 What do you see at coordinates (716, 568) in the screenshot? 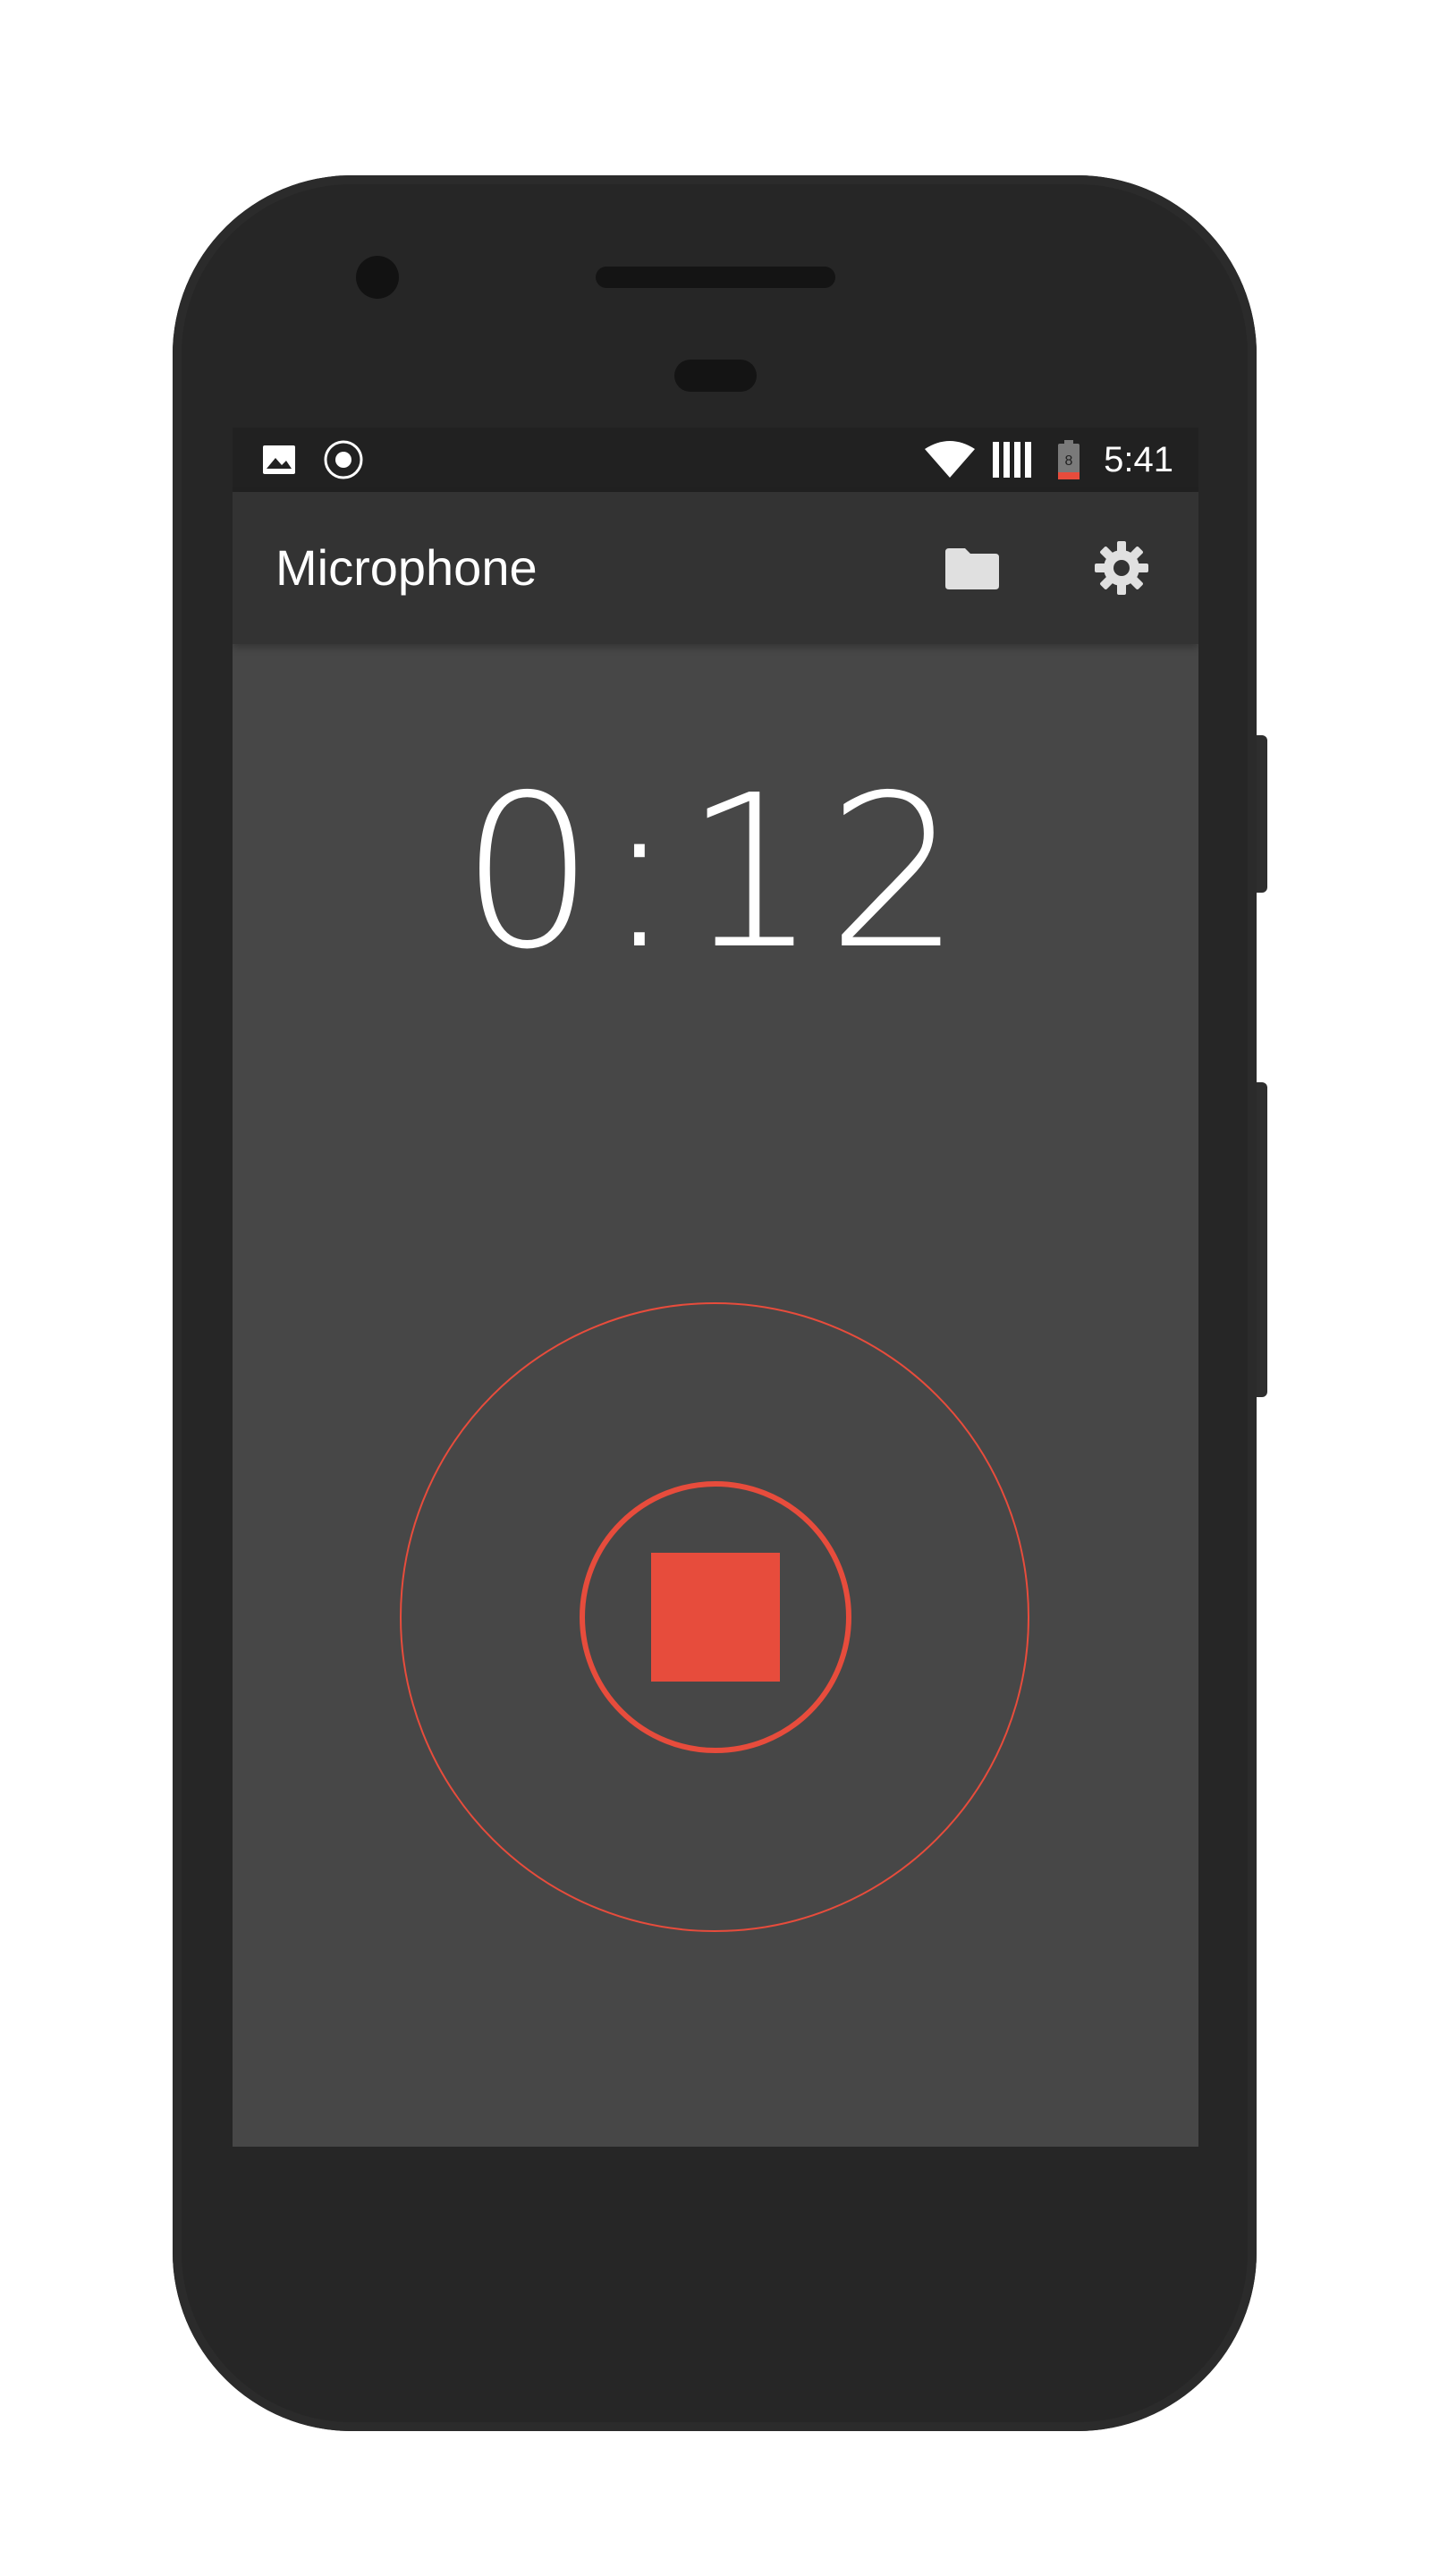
I see `app-bar: Microphone` at bounding box center [716, 568].